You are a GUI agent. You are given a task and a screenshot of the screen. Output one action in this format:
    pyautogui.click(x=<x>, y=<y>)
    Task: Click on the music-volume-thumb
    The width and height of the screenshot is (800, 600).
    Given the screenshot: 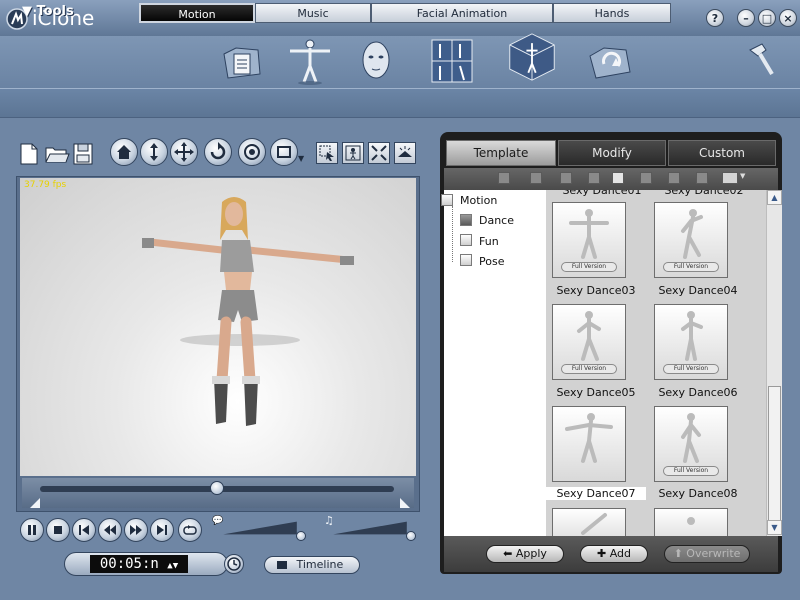 What is the action you would take?
    pyautogui.click(x=411, y=536)
    